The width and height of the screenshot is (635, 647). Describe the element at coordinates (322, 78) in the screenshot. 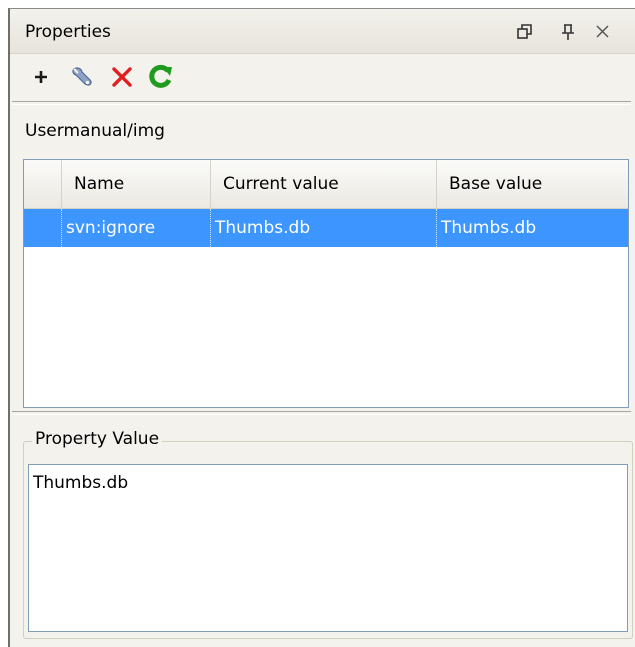

I see `toolbar` at that location.